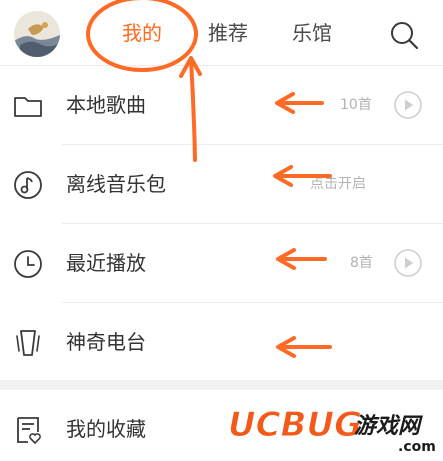 Image resolution: width=443 pixels, height=461 pixels. I want to click on clock-icon, so click(28, 264).